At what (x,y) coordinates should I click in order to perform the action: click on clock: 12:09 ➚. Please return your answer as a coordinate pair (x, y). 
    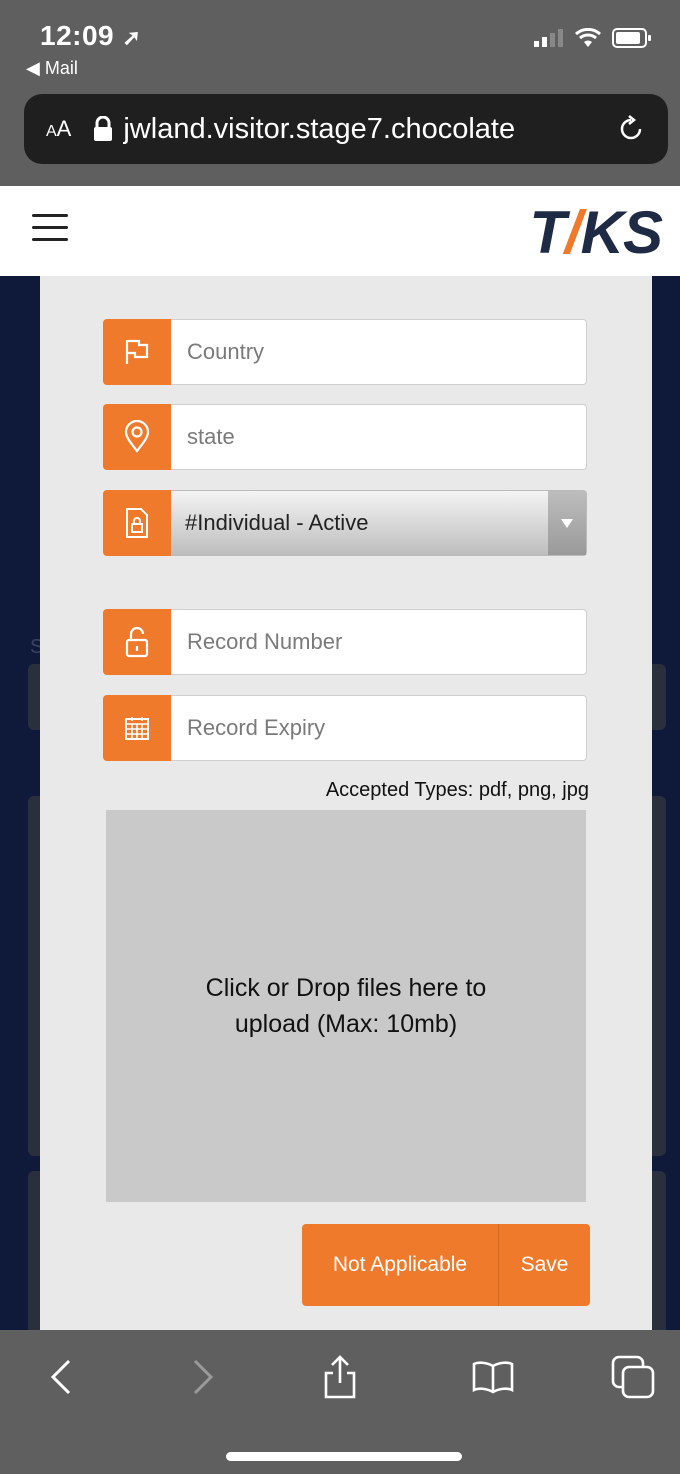
    Looking at the image, I should click on (91, 35).